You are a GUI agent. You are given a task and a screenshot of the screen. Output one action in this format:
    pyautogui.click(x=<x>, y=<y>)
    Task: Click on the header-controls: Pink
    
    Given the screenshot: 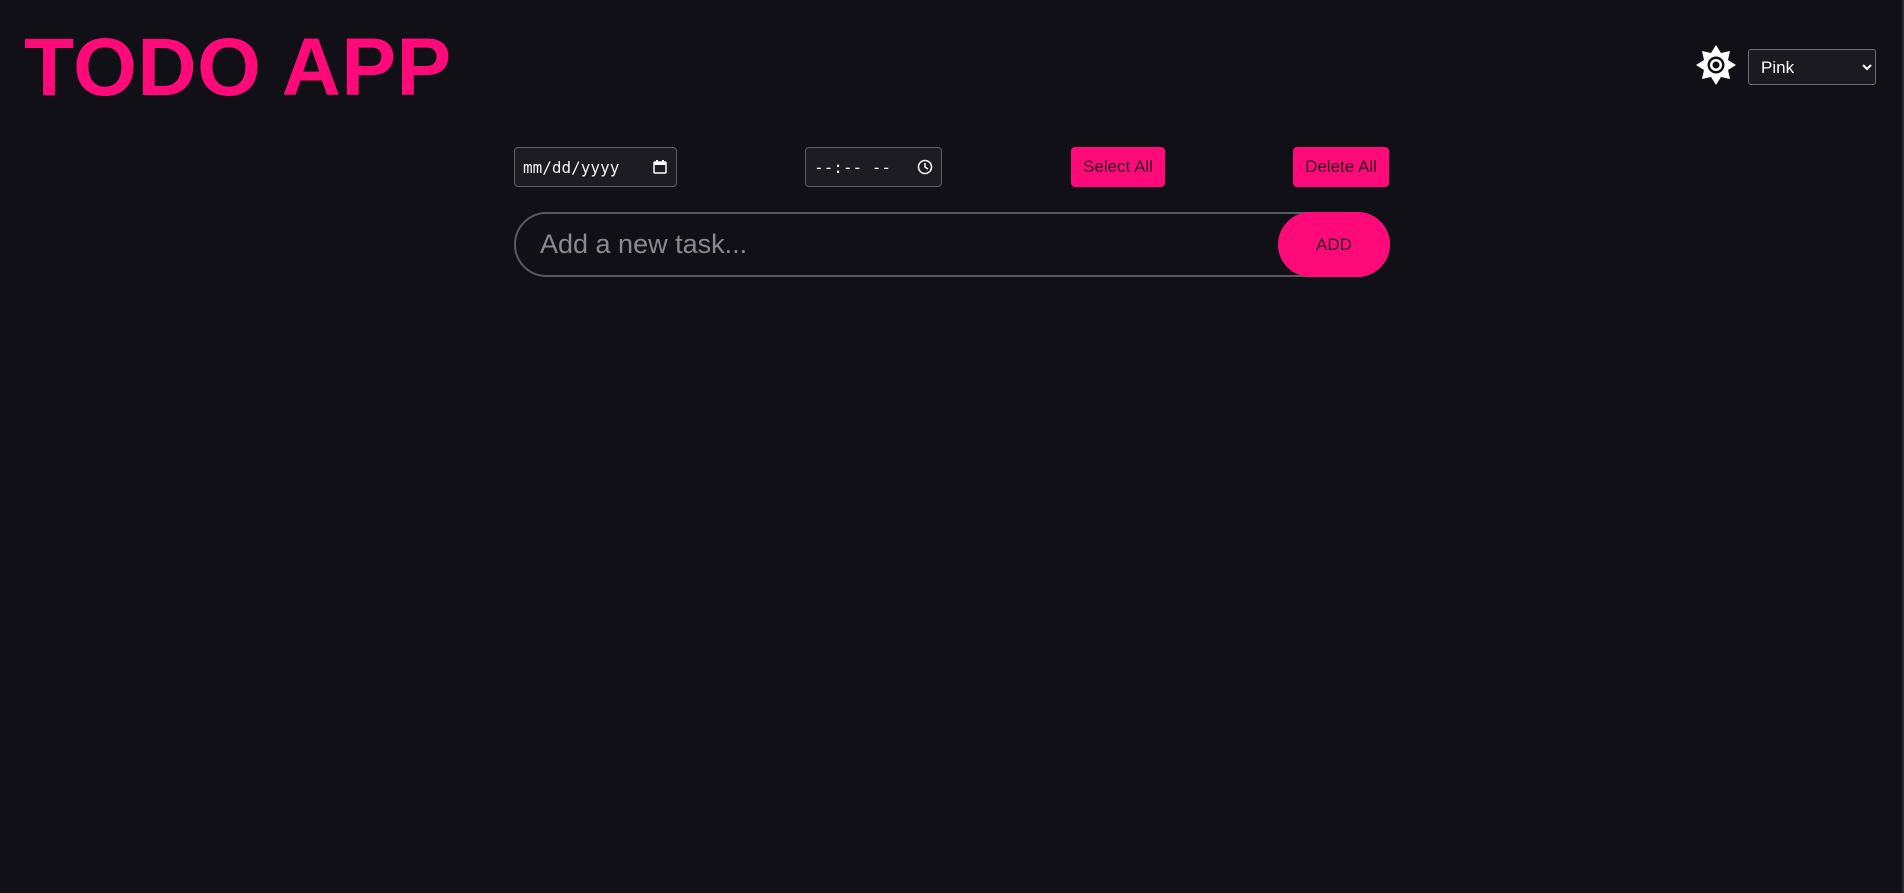 What is the action you would take?
    pyautogui.click(x=1785, y=67)
    